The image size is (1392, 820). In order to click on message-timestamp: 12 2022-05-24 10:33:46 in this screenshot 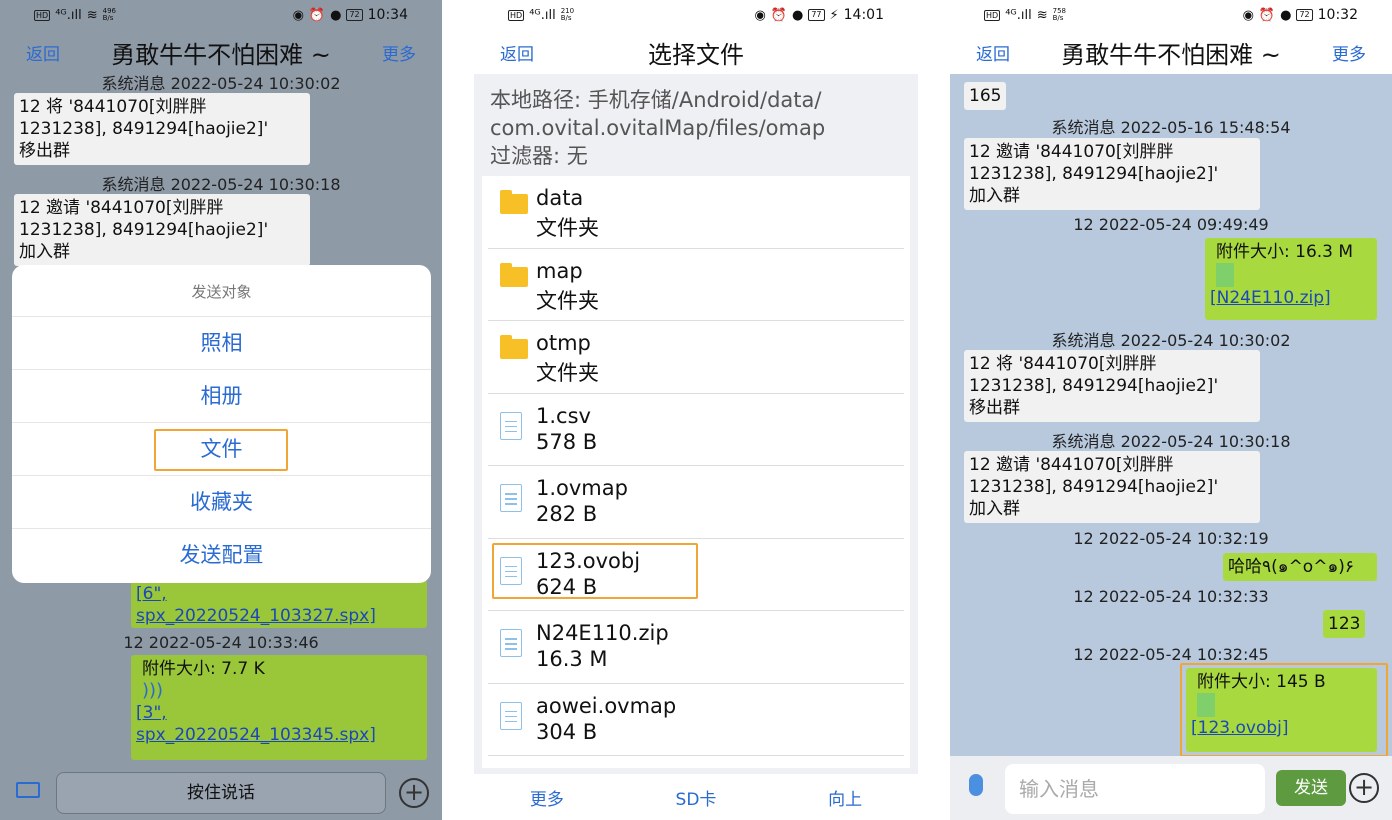, I will do `click(221, 642)`.